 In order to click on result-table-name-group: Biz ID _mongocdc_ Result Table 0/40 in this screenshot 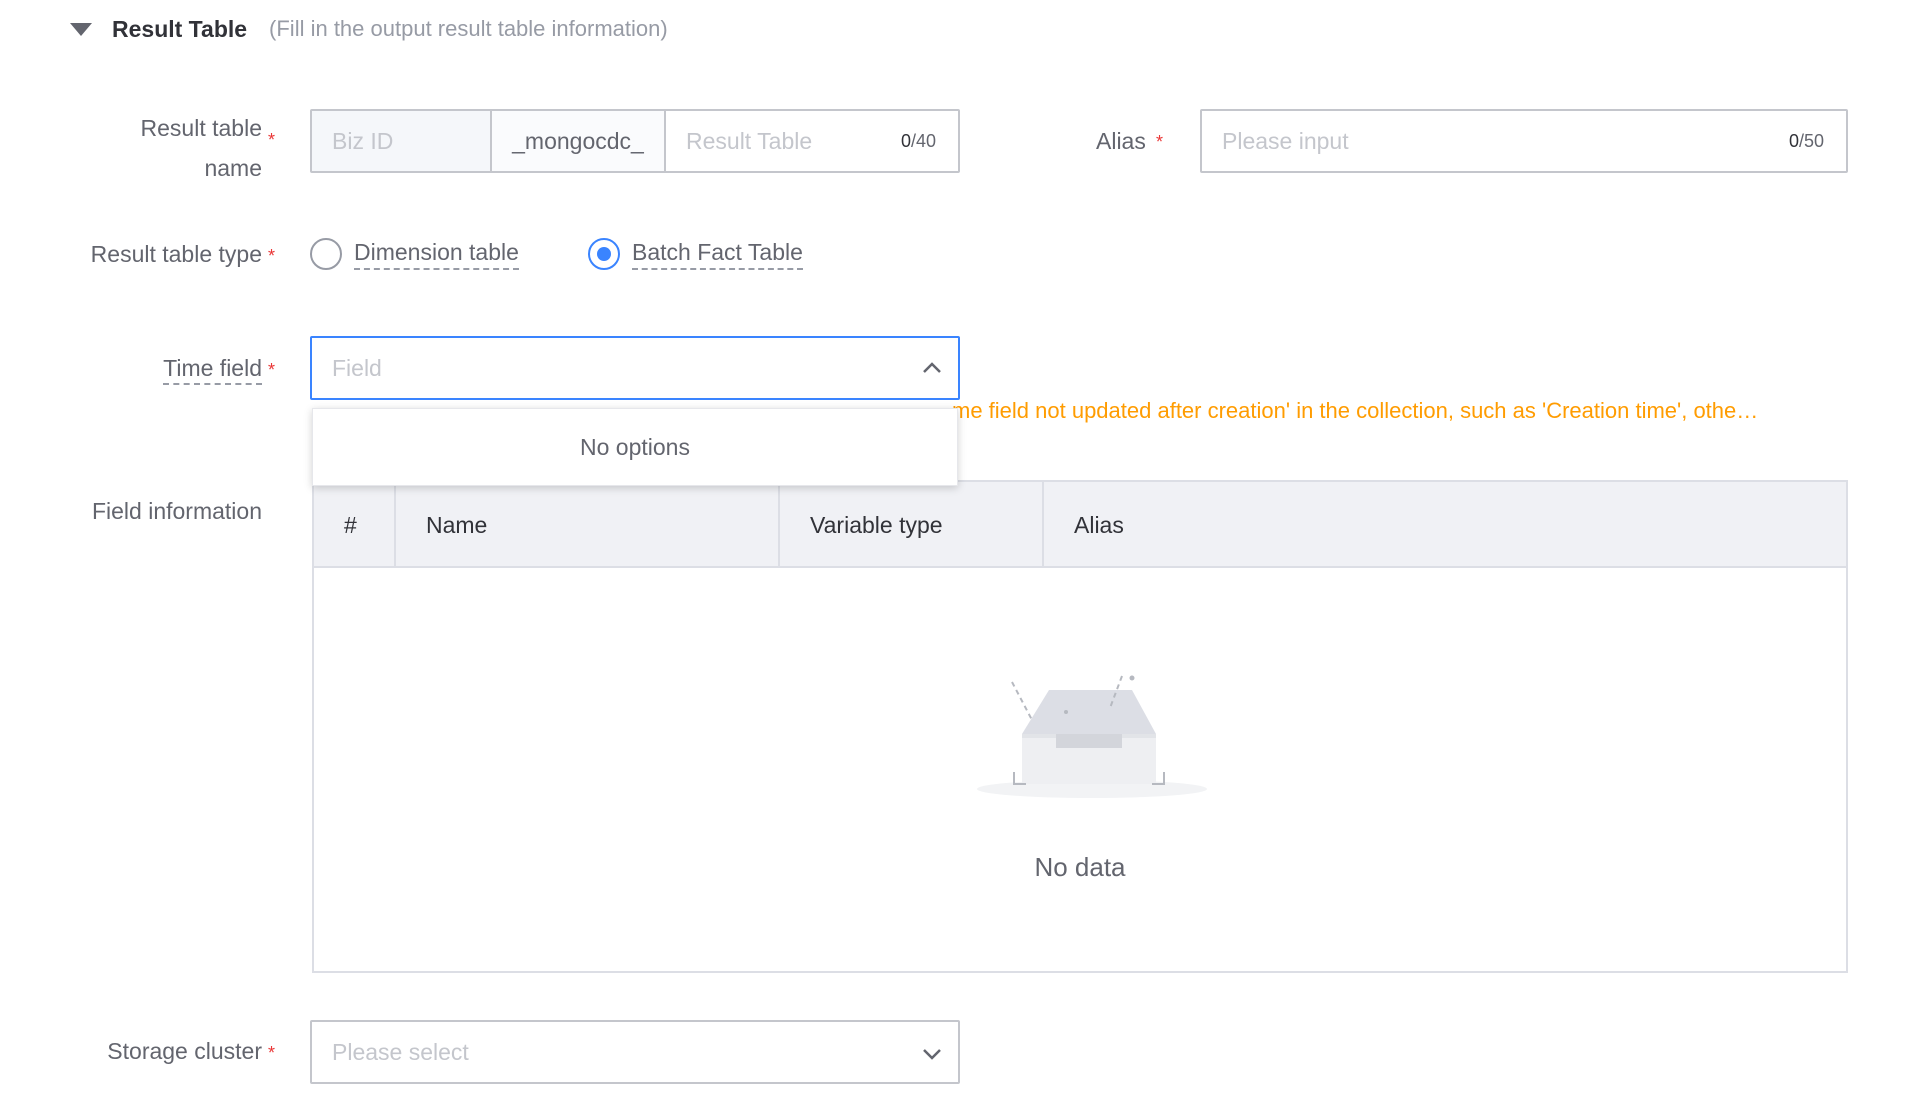, I will do `click(635, 141)`.